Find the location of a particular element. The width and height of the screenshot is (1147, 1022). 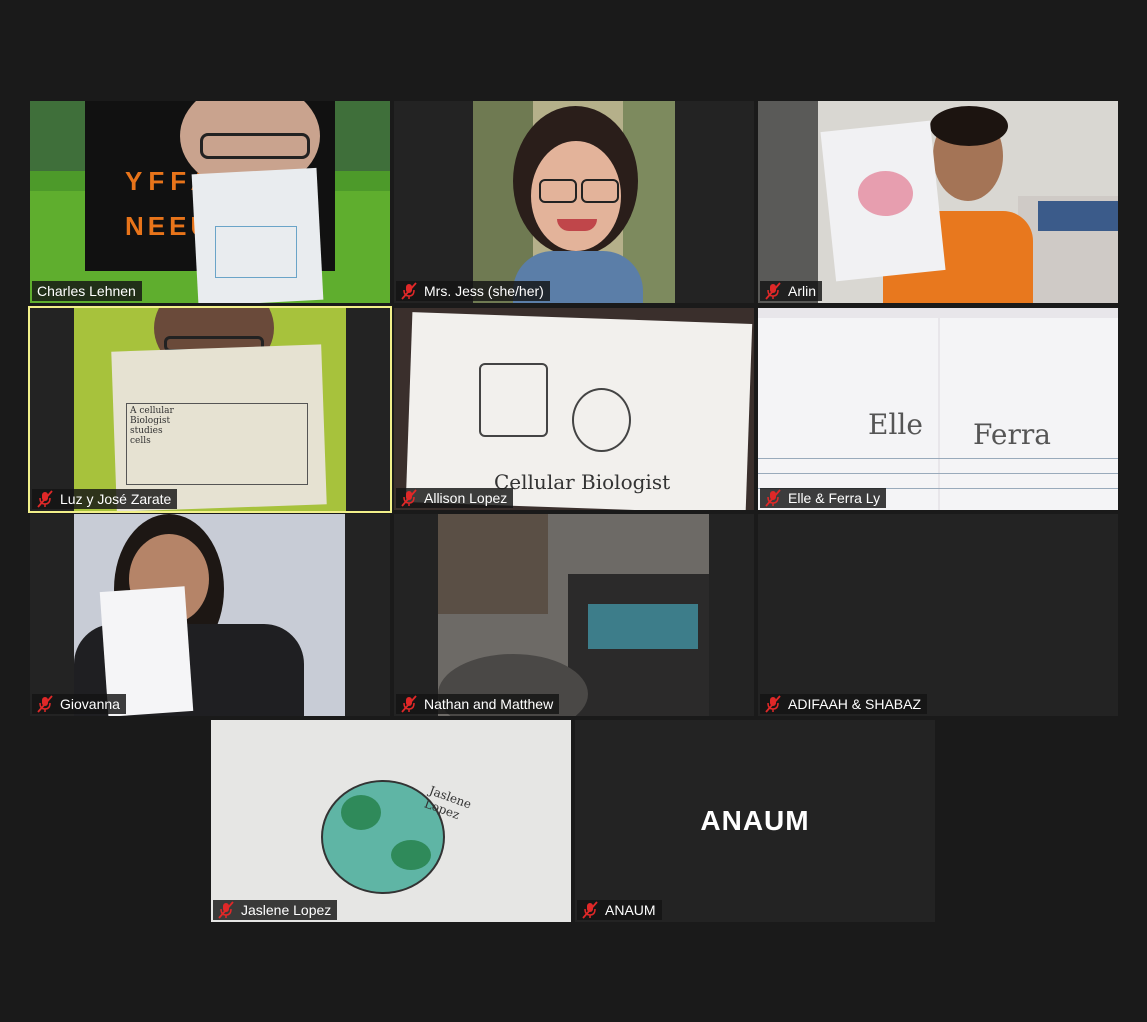

participant-display-name: ANAUM is located at coordinates (755, 820).